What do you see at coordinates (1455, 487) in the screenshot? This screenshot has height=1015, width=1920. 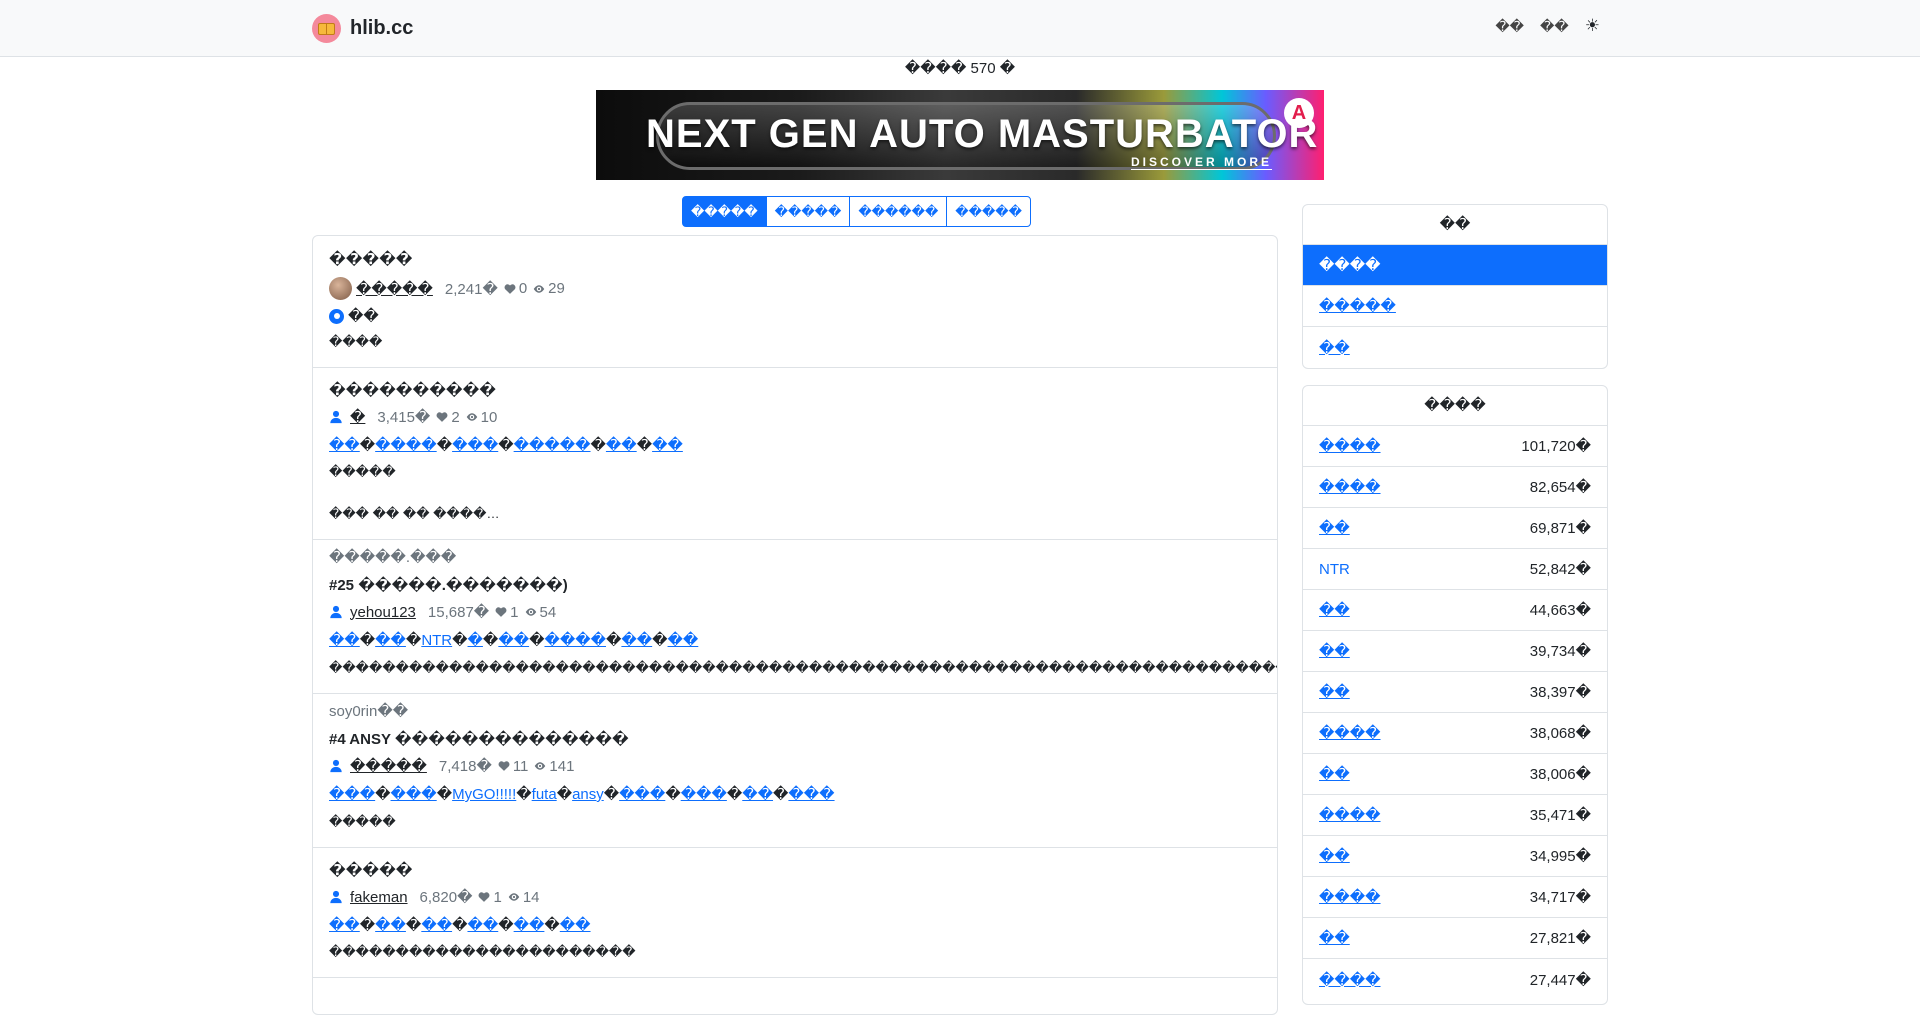 I see `sidebar-tag-row: ���� 82,654�` at bounding box center [1455, 487].